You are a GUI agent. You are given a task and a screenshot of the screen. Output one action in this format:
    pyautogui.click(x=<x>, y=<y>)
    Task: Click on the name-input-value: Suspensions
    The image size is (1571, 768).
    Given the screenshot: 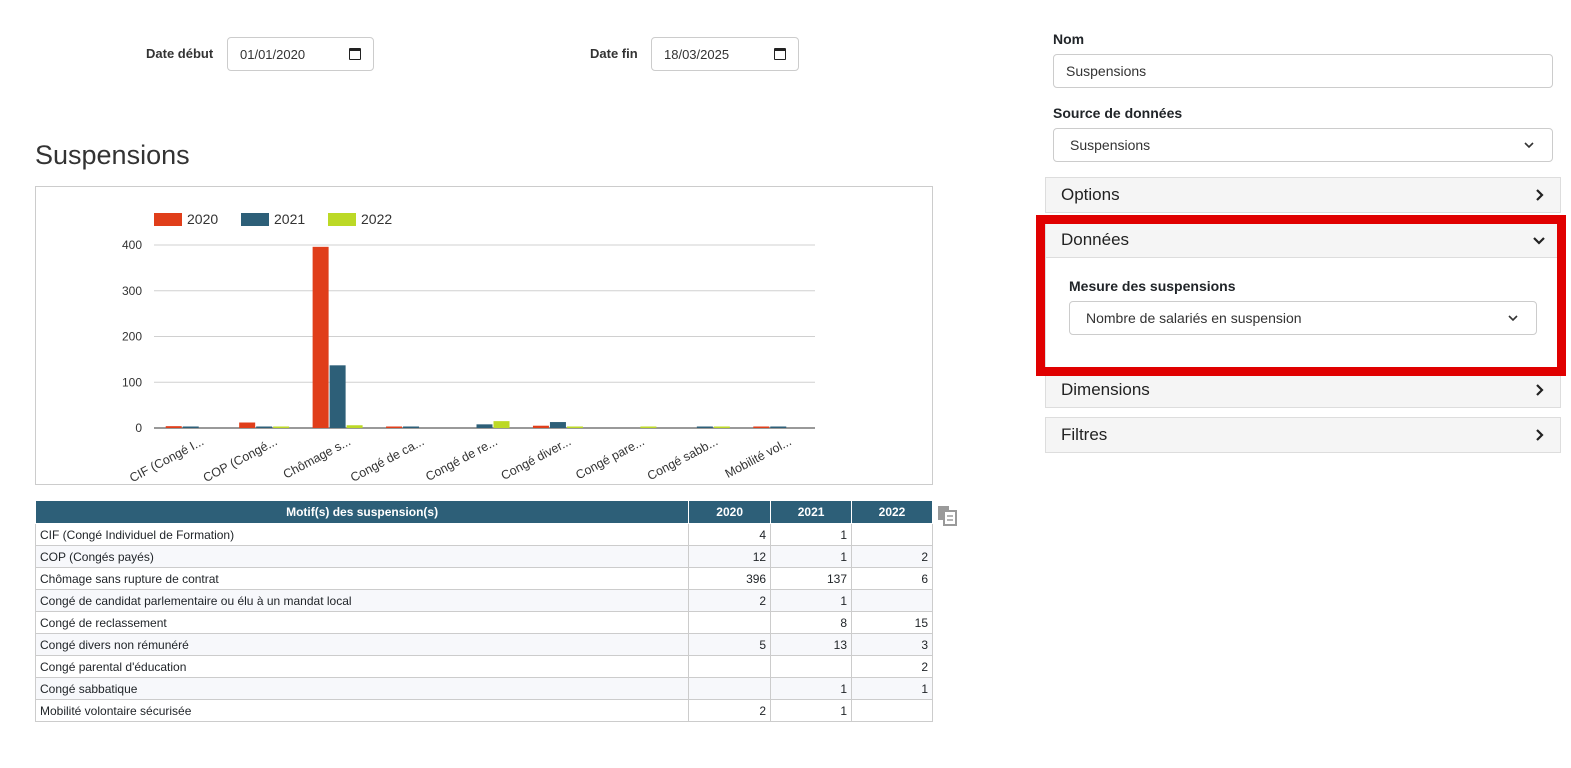 What is the action you would take?
    pyautogui.click(x=1106, y=71)
    